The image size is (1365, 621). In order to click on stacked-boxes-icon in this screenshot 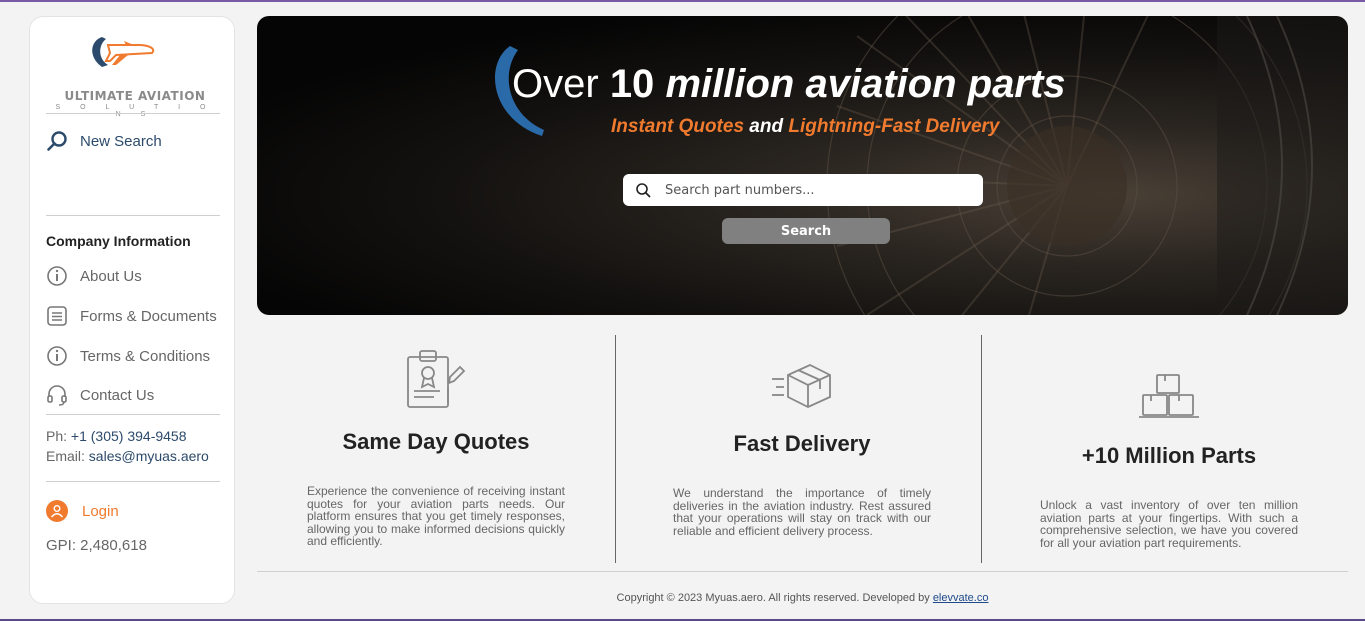, I will do `click(1169, 396)`.